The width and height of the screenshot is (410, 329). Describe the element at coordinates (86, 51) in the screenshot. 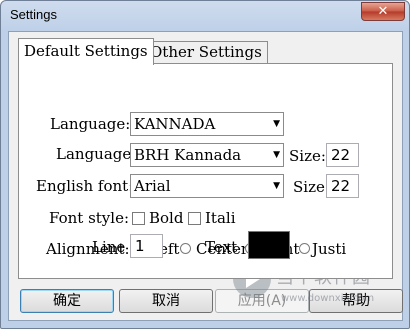

I see `tab-default-settings: Default Settings` at that location.